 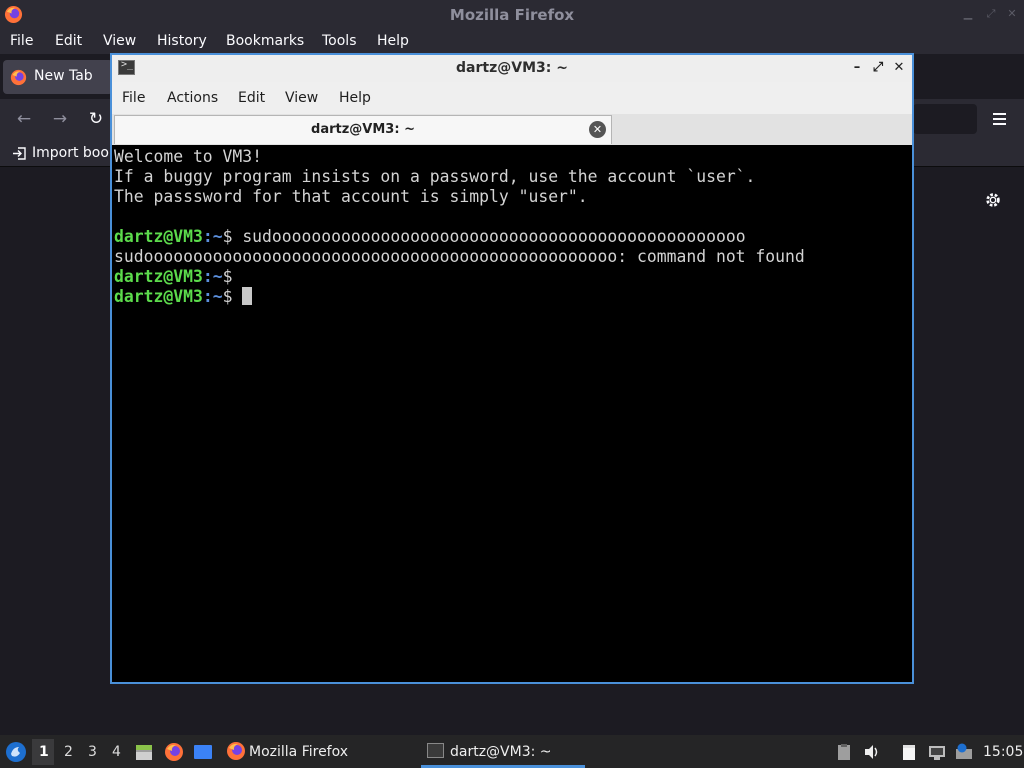 I want to click on terminal-tab: dartz@VM3: ~ ✕, so click(x=363, y=129).